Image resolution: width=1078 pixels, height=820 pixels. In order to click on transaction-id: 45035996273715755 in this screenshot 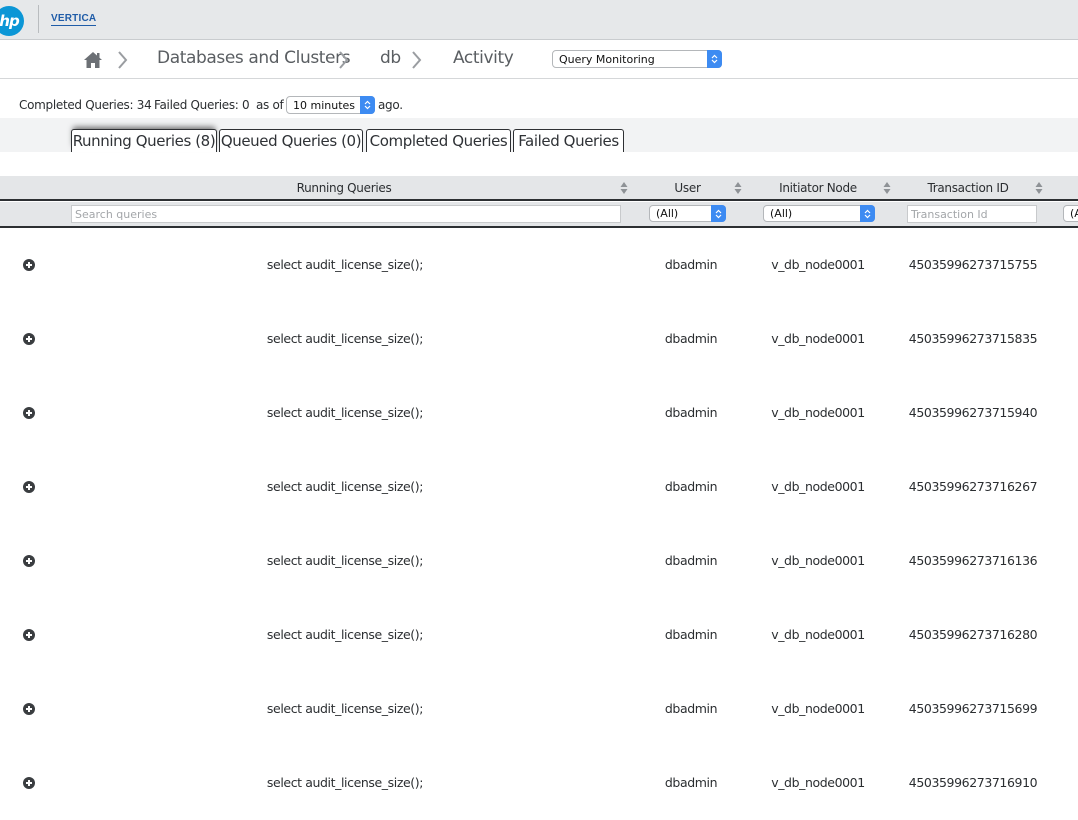, I will do `click(973, 264)`.